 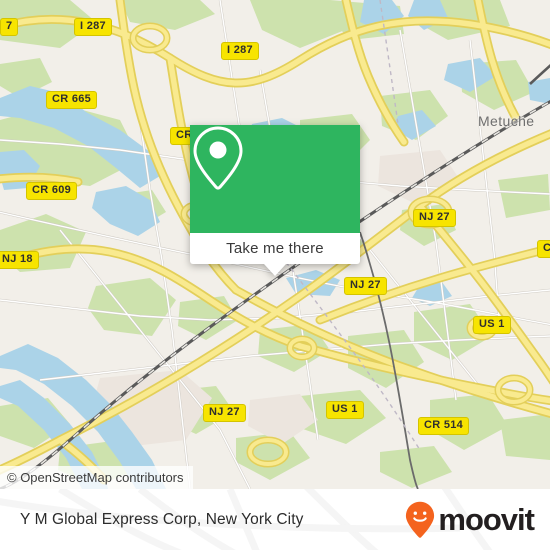 I want to click on location-popup-card: Take me there, so click(x=275, y=200).